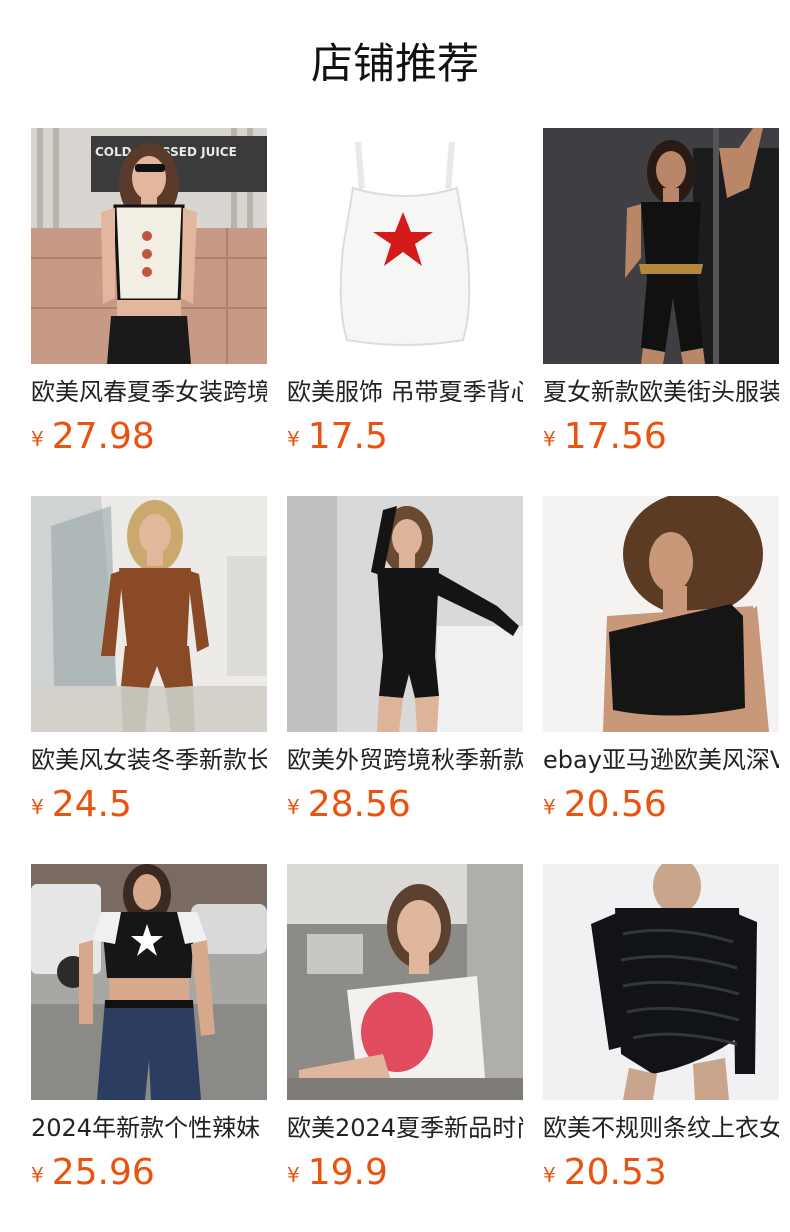 This screenshot has width=790, height=1232. I want to click on product-card: ebay亚马逊欧美风深V ¥20.56, so click(661, 666).